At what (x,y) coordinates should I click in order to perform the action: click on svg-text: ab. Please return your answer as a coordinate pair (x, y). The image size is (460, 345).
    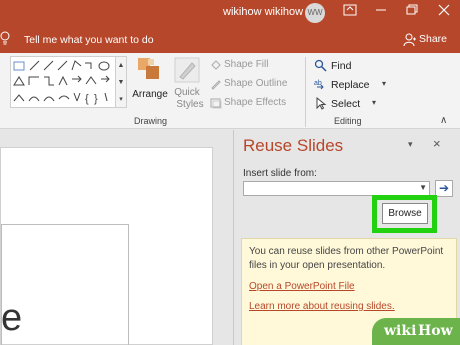
    Looking at the image, I should click on (318, 83).